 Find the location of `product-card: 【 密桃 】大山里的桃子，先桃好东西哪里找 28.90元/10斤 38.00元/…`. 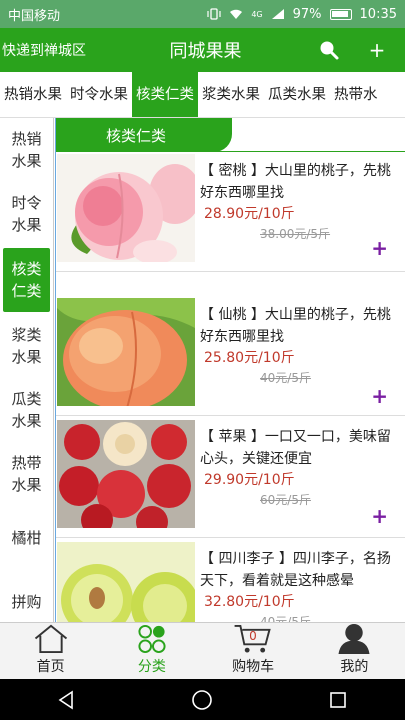

product-card: 【 密桃 】大山里的桃子，先桃好东西哪里找 28.90元/10斤 38.00元/… is located at coordinates (230, 212).